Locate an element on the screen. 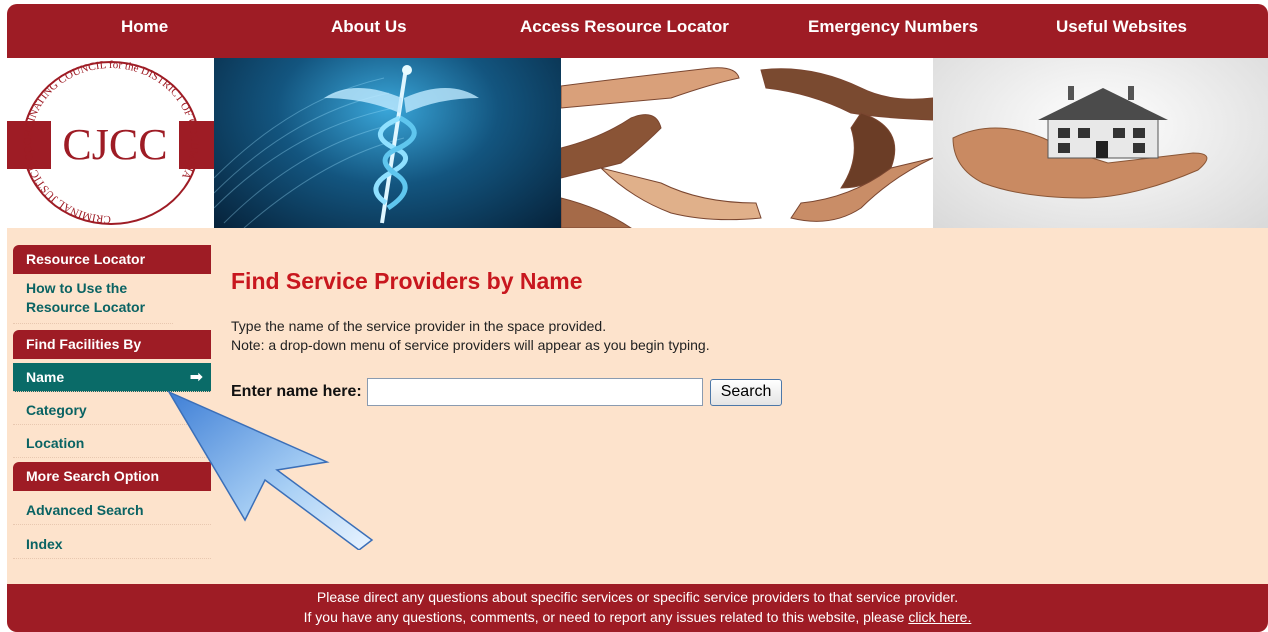 This screenshot has width=1268, height=632. search-button: Search is located at coordinates (746, 392).